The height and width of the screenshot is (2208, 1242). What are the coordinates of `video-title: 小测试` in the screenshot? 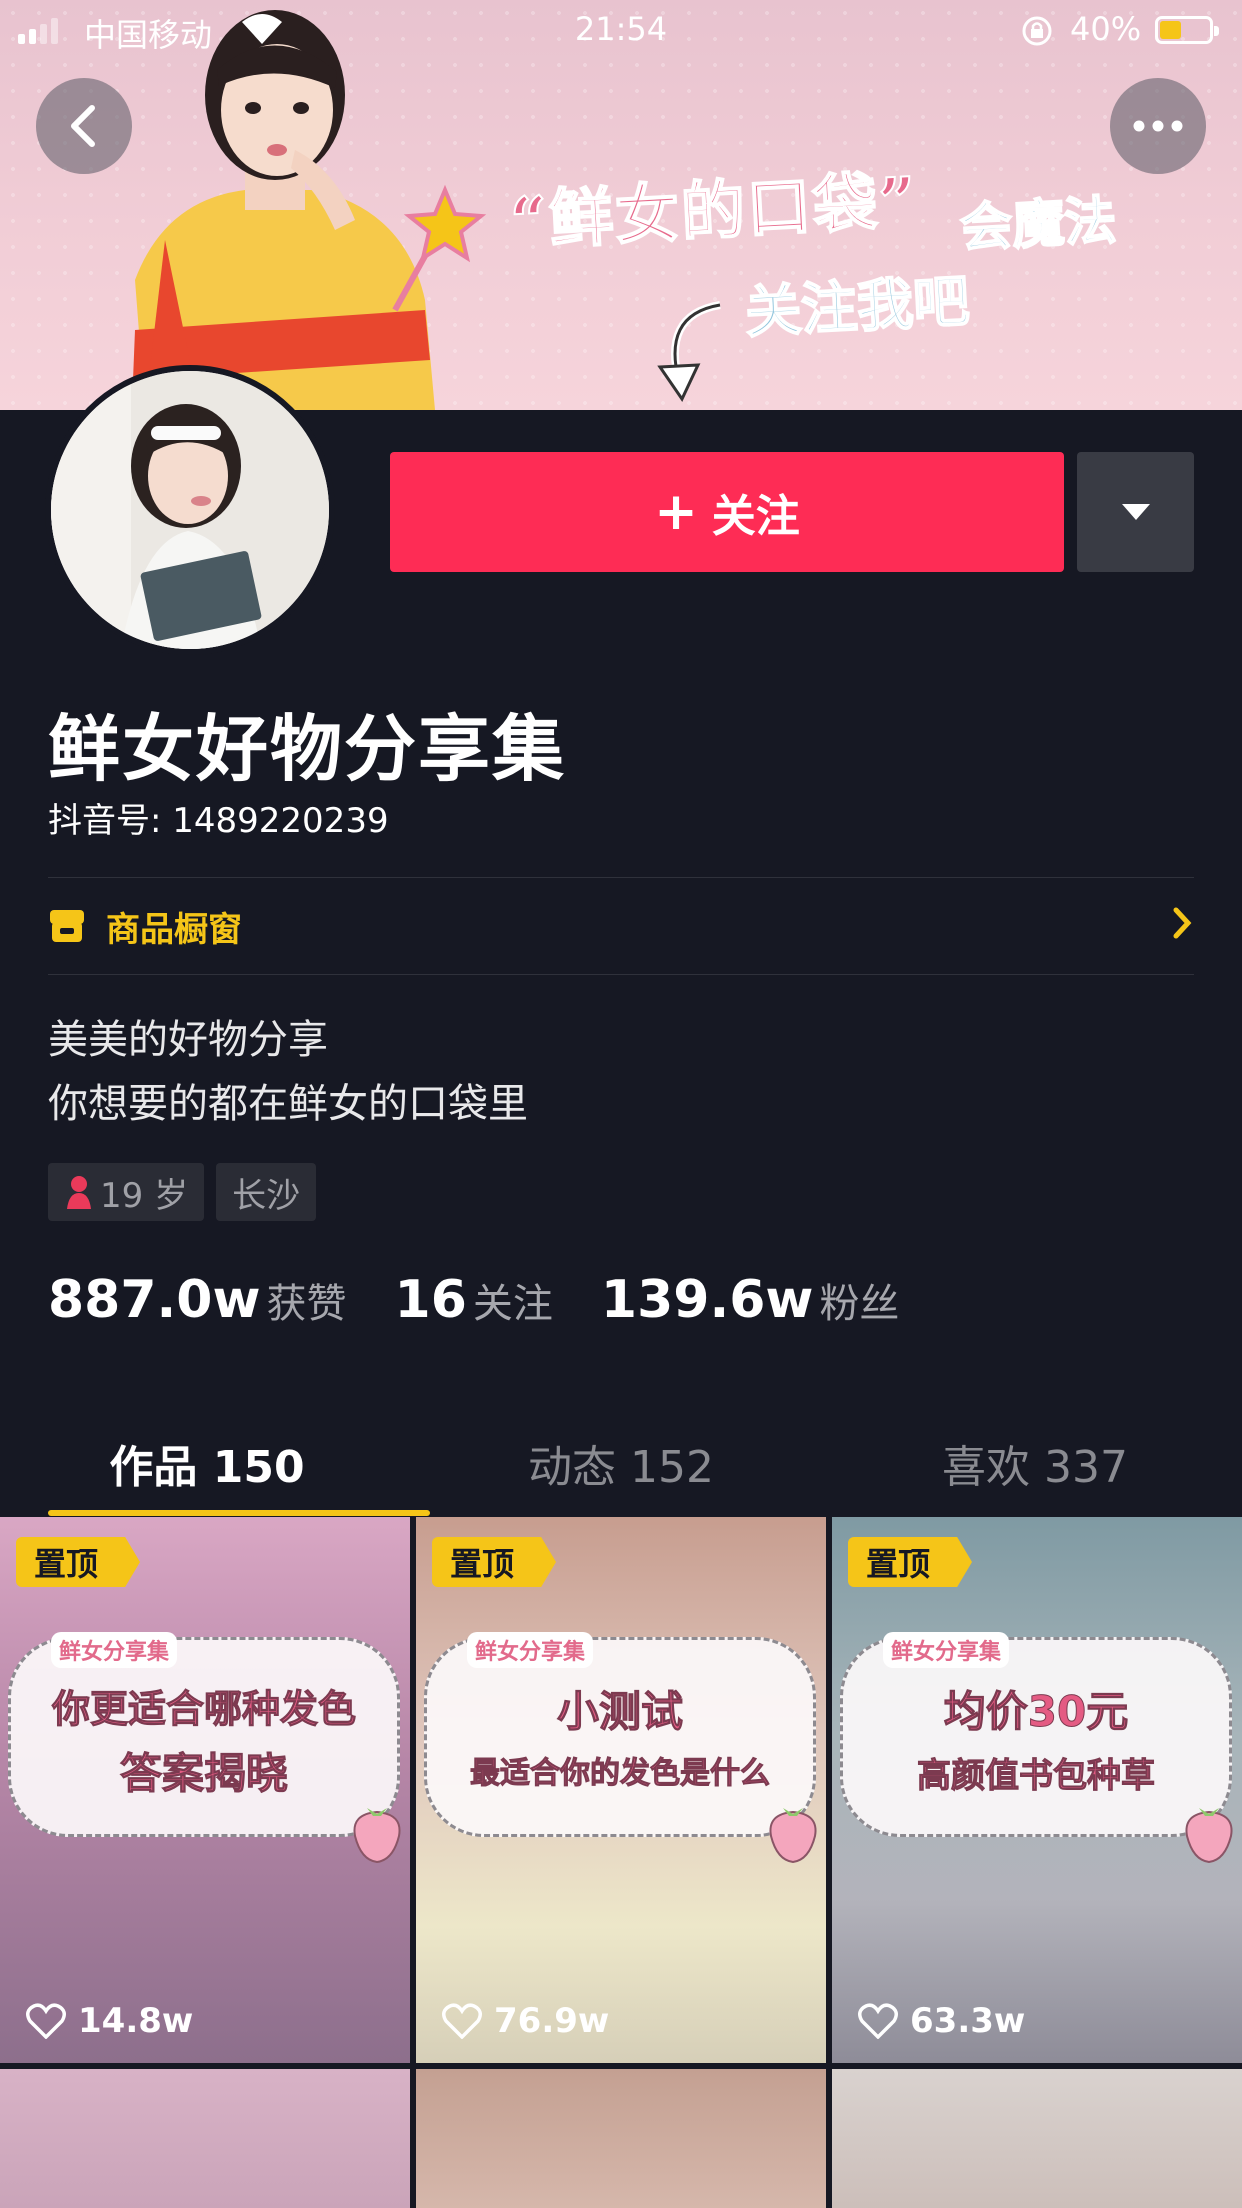 It's located at (619, 1712).